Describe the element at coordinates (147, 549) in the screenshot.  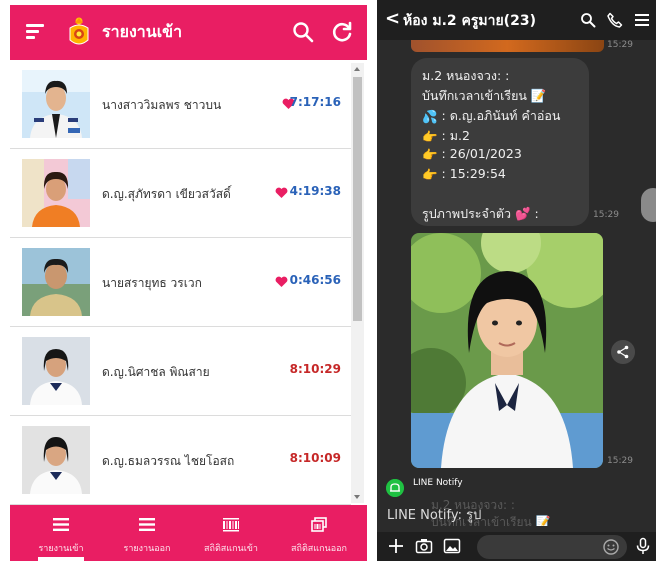
I see `nav-label: รายงานออก` at that location.